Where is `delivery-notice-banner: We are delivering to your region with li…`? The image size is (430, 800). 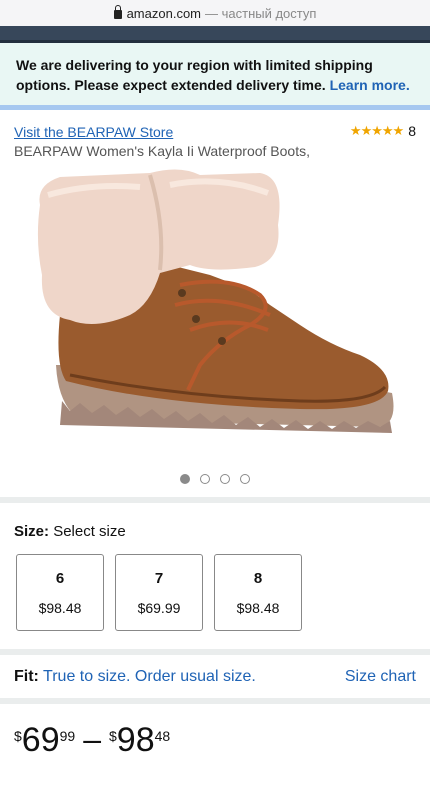
delivery-notice-banner: We are delivering to your region with li… is located at coordinates (215, 76).